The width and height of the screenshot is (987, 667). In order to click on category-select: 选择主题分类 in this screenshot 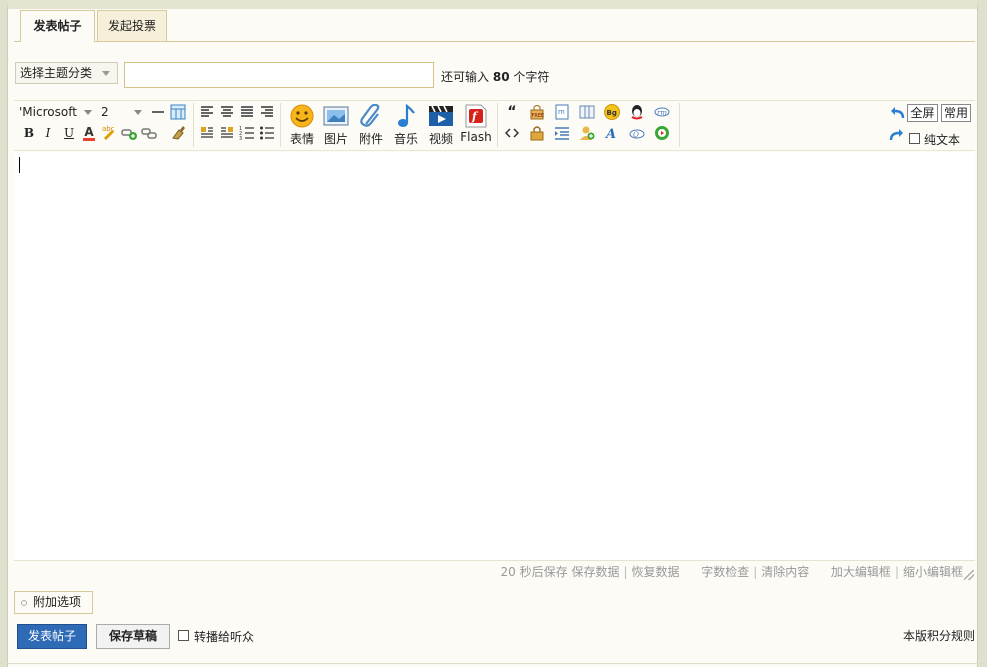, I will do `click(66, 73)`.